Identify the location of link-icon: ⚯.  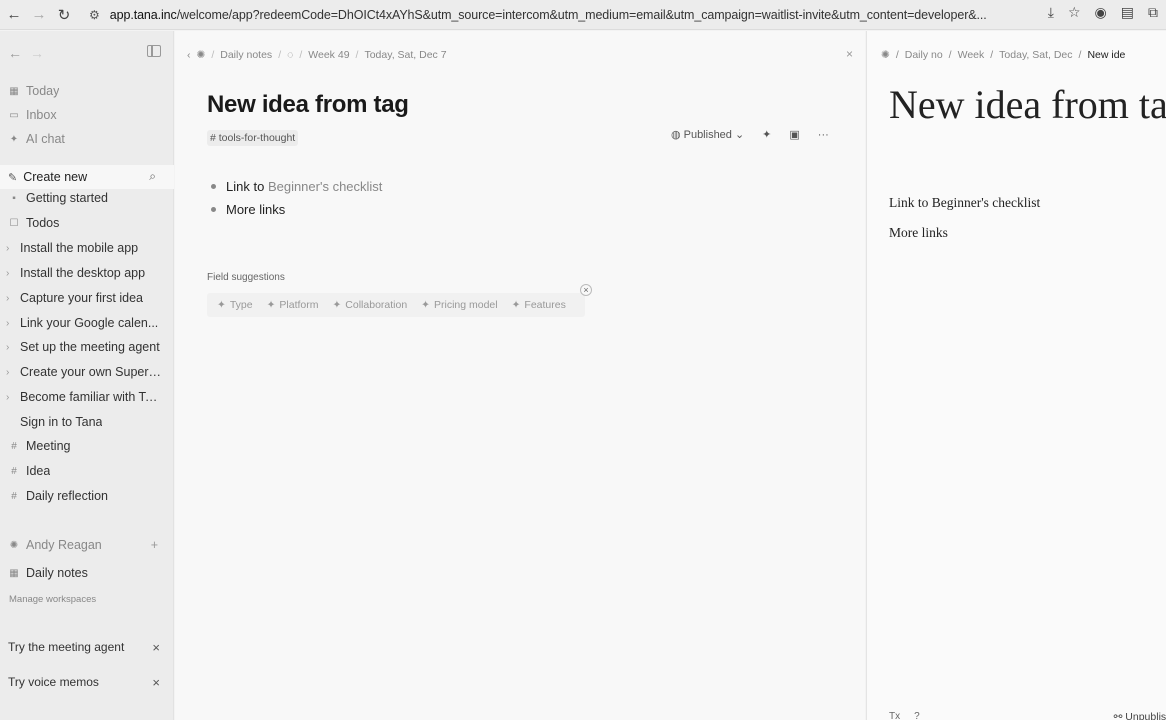
(1118, 715).